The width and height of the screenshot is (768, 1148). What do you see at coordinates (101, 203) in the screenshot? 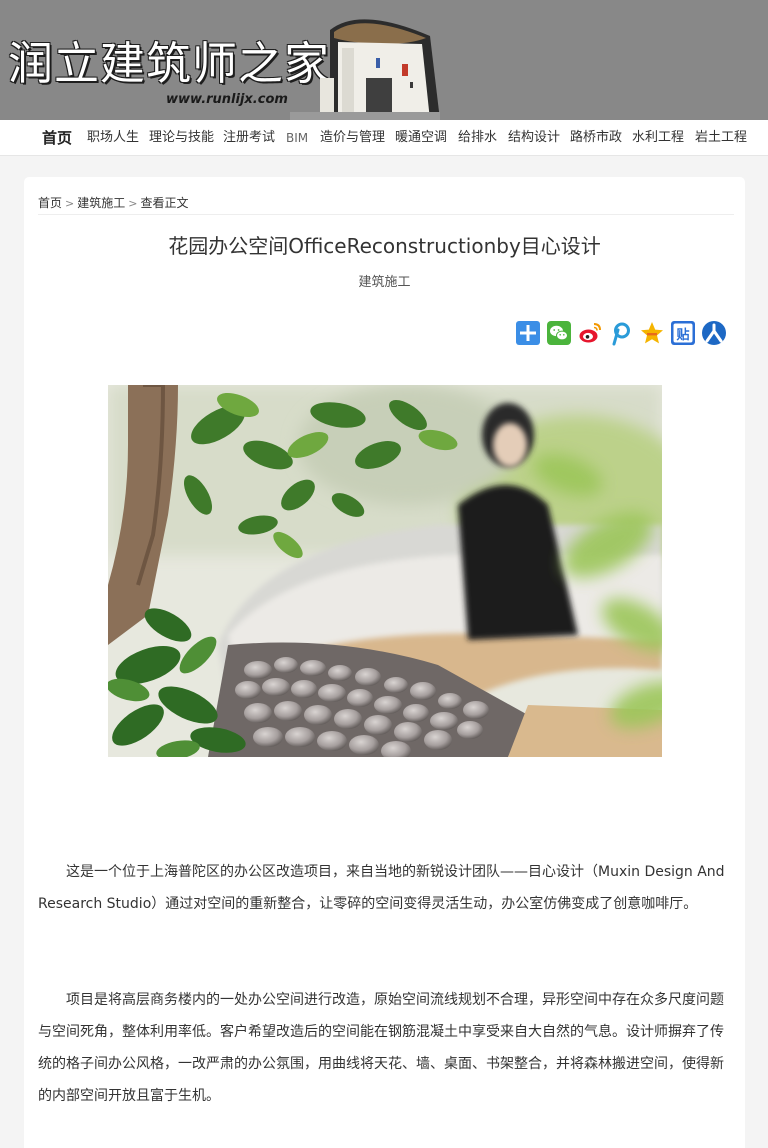
I see `breadcrumb-section-link: 建筑施工` at bounding box center [101, 203].